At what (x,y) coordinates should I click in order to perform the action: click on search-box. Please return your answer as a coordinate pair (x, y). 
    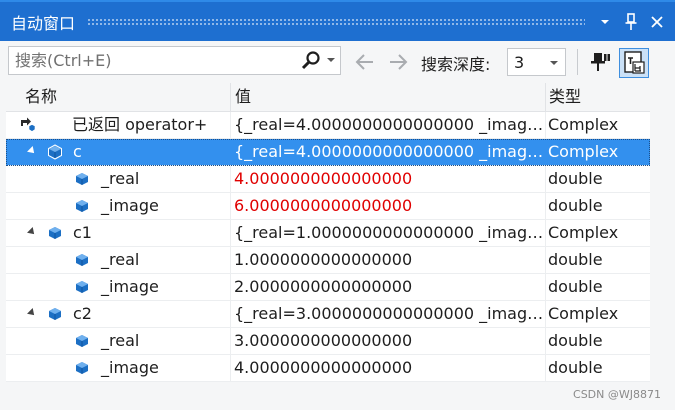
    Looking at the image, I should click on (174, 60).